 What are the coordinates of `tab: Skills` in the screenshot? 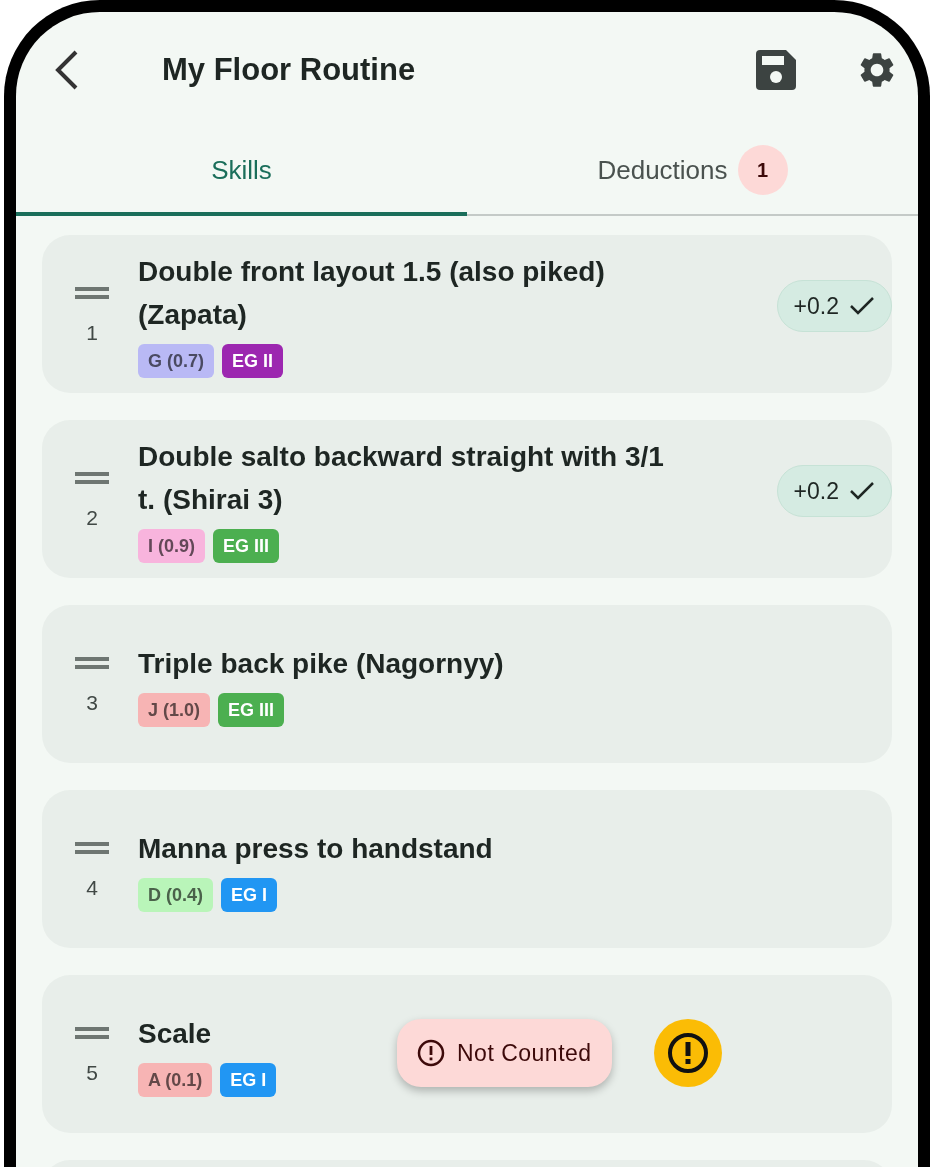 It's located at (241, 172).